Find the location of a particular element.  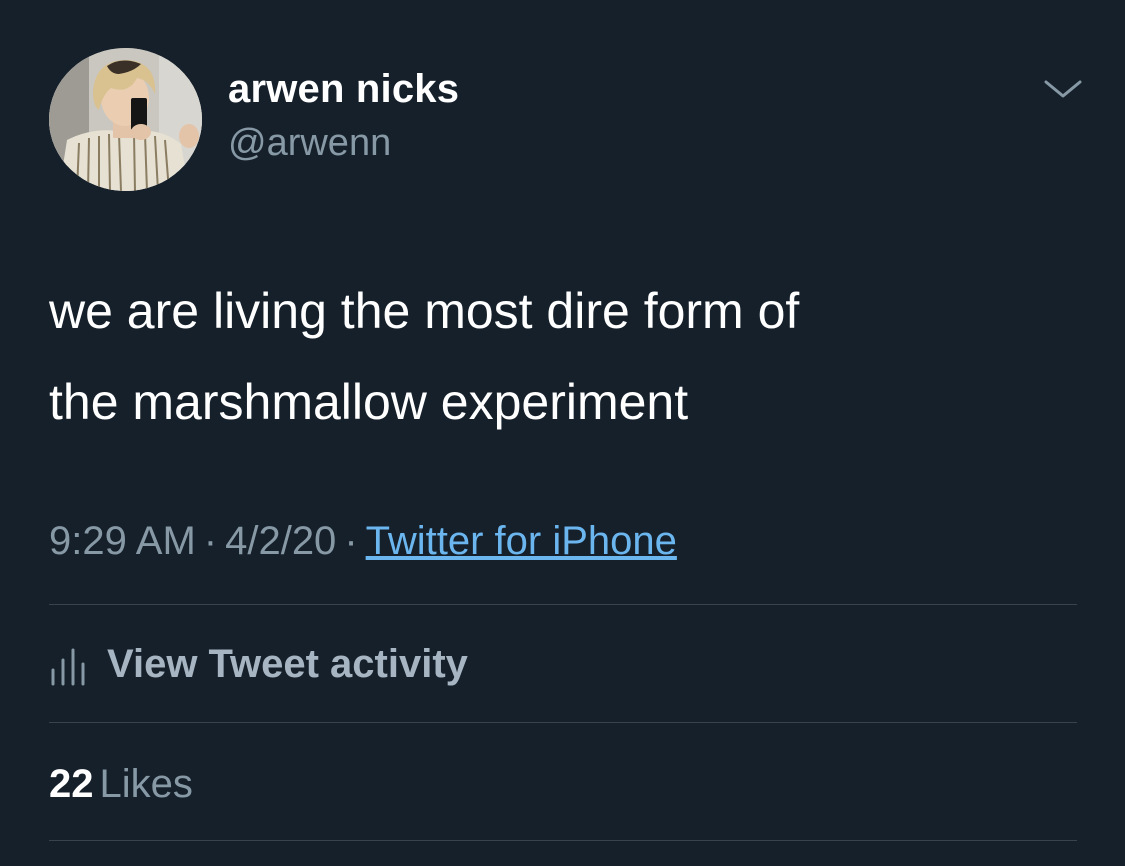

view-tweet-activity-label: View Tweet activity is located at coordinates (287, 664).